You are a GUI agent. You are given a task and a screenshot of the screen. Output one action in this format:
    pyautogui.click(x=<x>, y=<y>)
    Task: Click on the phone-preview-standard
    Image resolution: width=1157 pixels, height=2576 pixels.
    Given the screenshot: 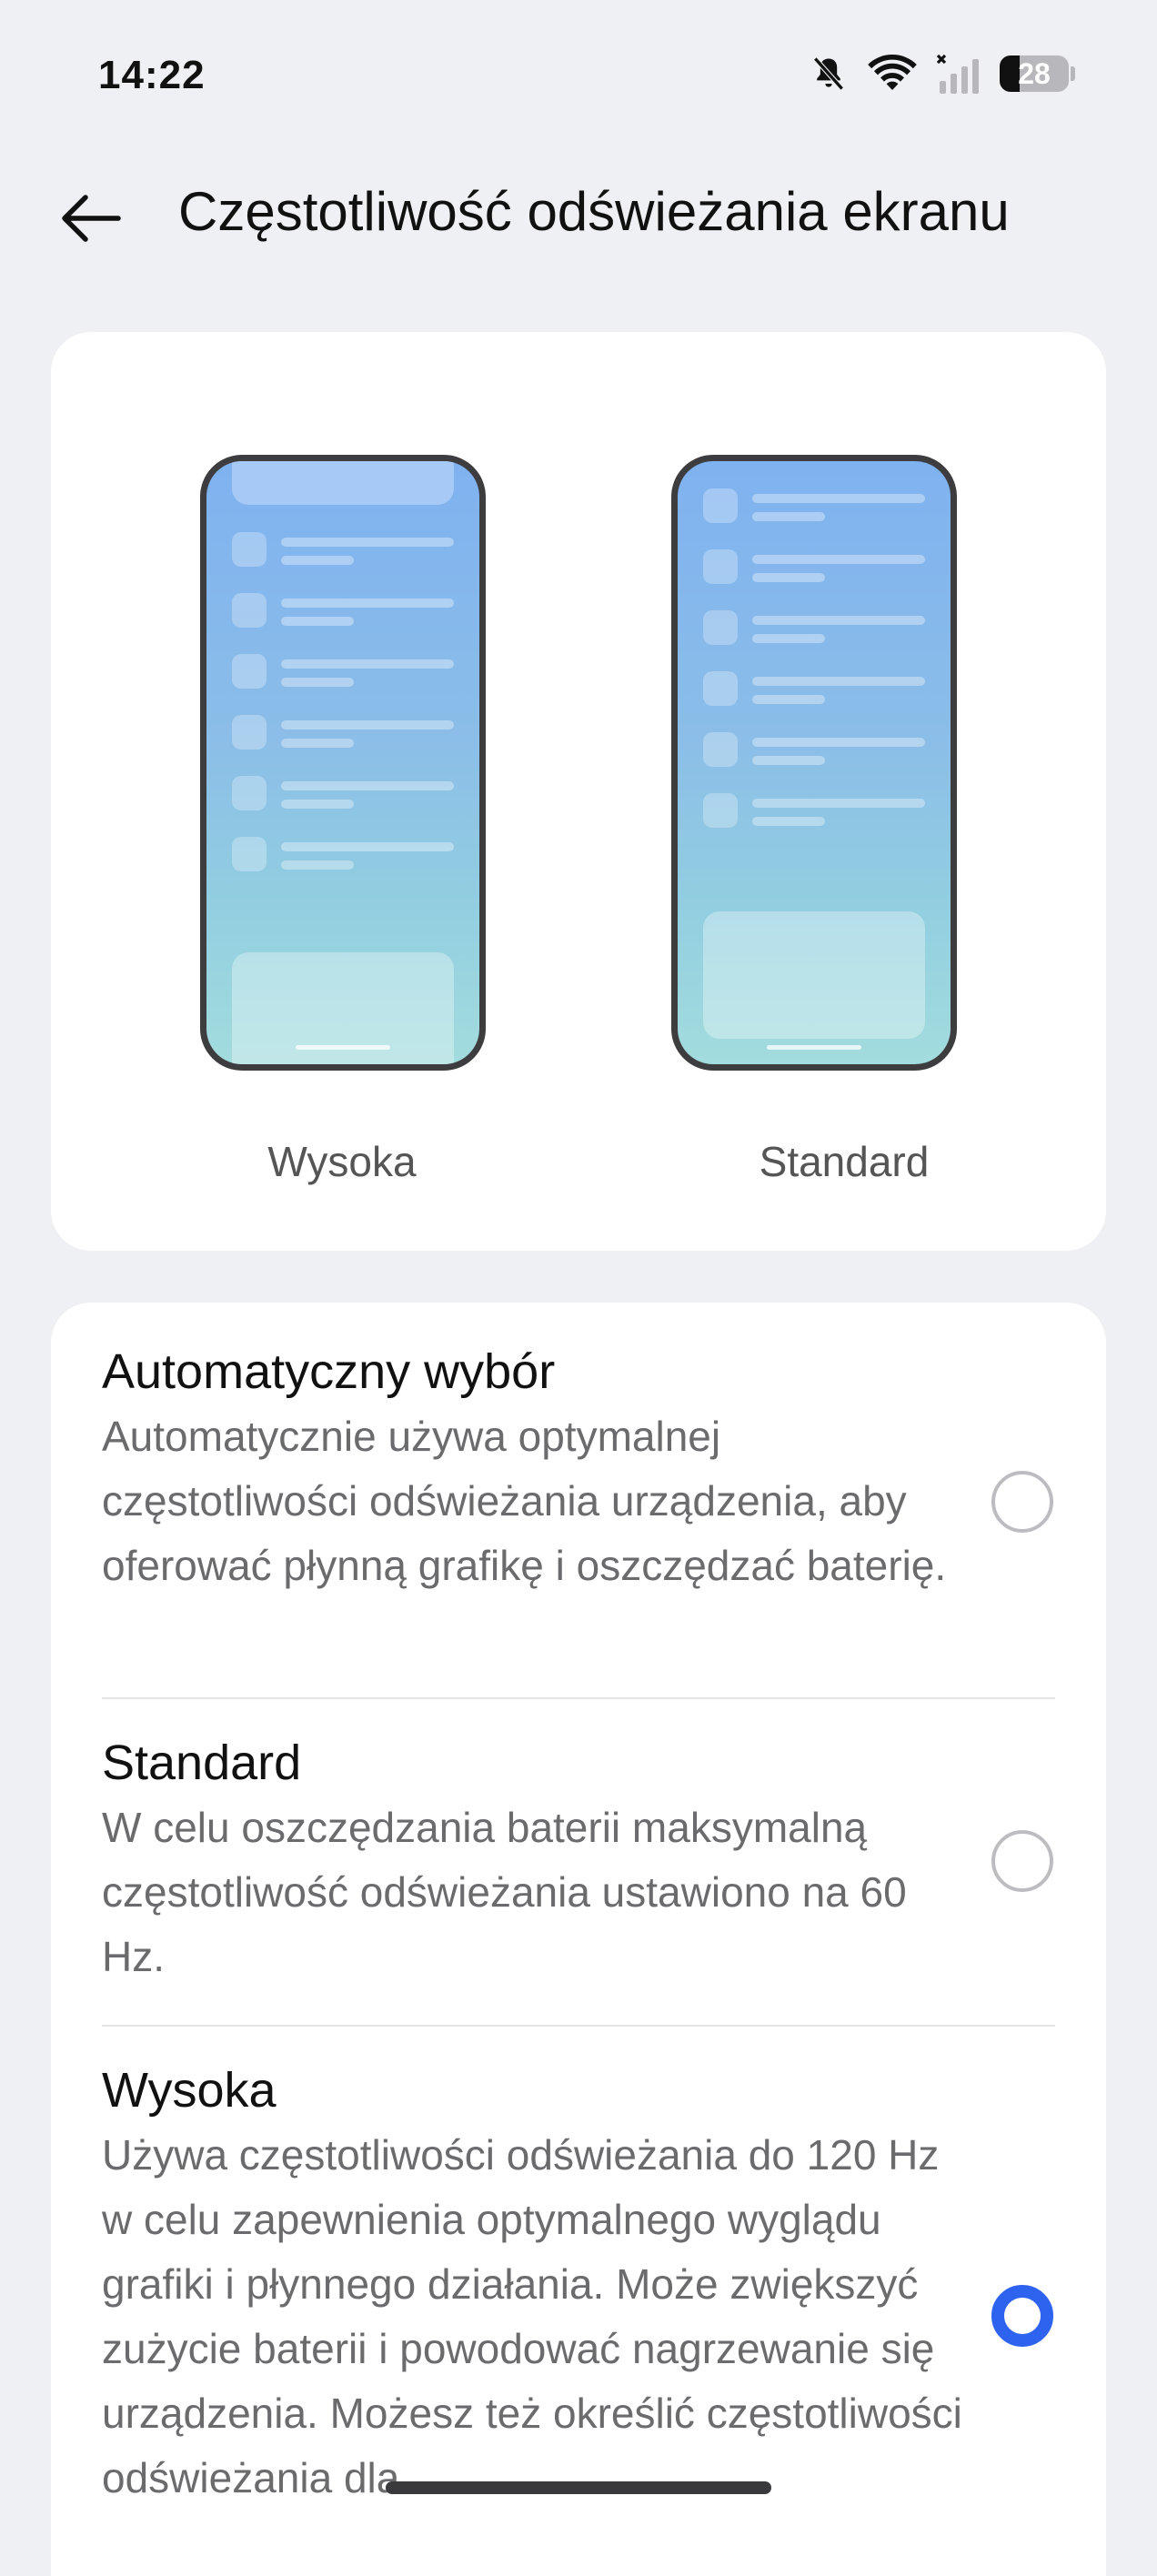 What is the action you would take?
    pyautogui.click(x=814, y=763)
    